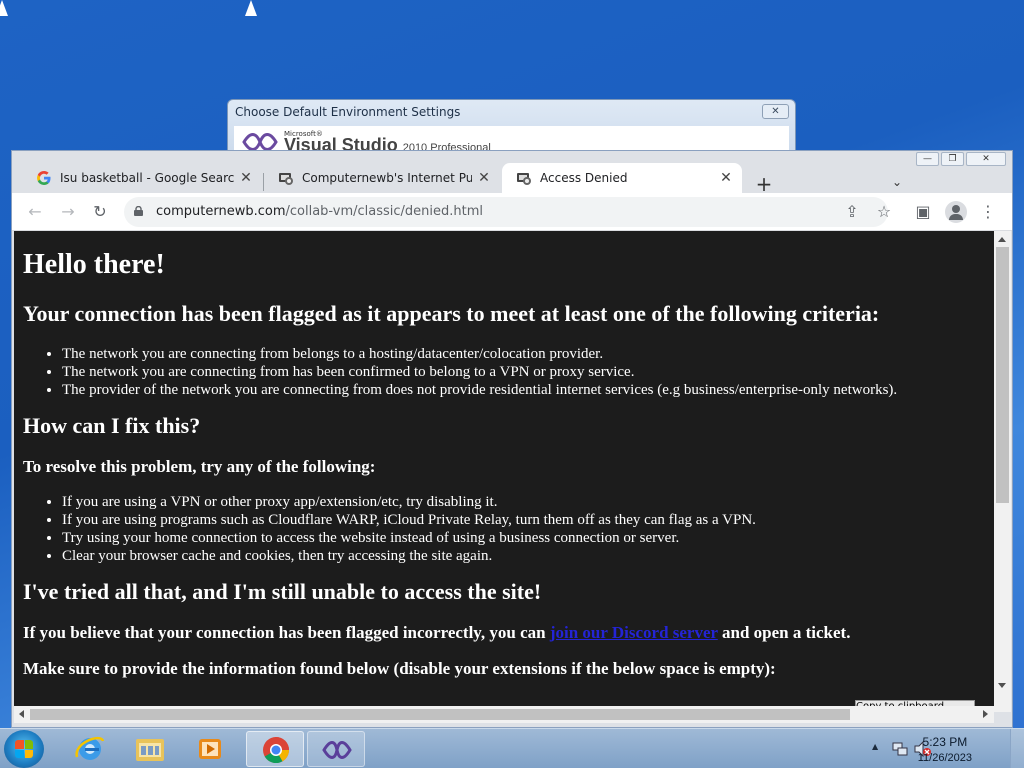 This screenshot has height=768, width=1024. Describe the element at coordinates (944, 758) in the screenshot. I see `clock-date: 11/26/2023` at that location.